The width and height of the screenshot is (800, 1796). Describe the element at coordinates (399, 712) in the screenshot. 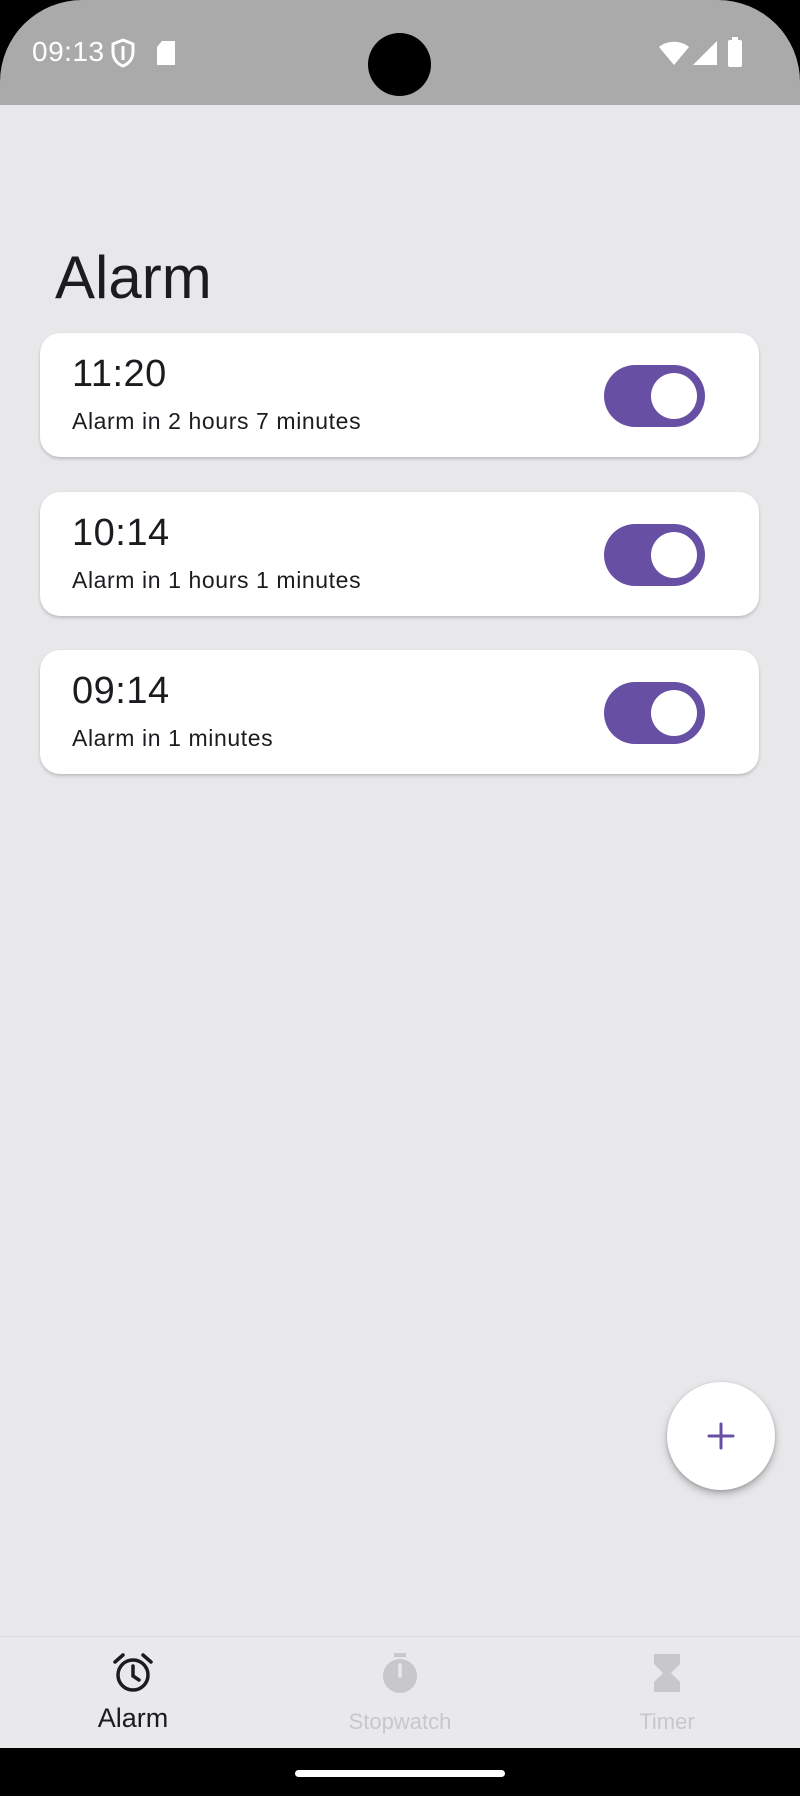

I see `alarm-card: 09:14 Alarm in 1 minutes` at that location.